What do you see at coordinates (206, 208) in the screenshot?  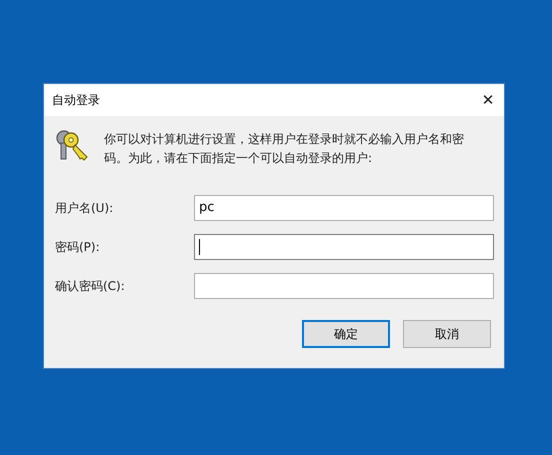 I see `field-value: pc` at bounding box center [206, 208].